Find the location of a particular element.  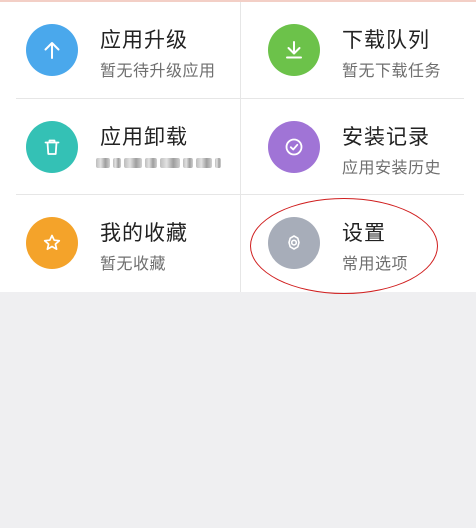

menu-item-download-queue: 下载队列 暂无下载任务 is located at coordinates (359, 50).